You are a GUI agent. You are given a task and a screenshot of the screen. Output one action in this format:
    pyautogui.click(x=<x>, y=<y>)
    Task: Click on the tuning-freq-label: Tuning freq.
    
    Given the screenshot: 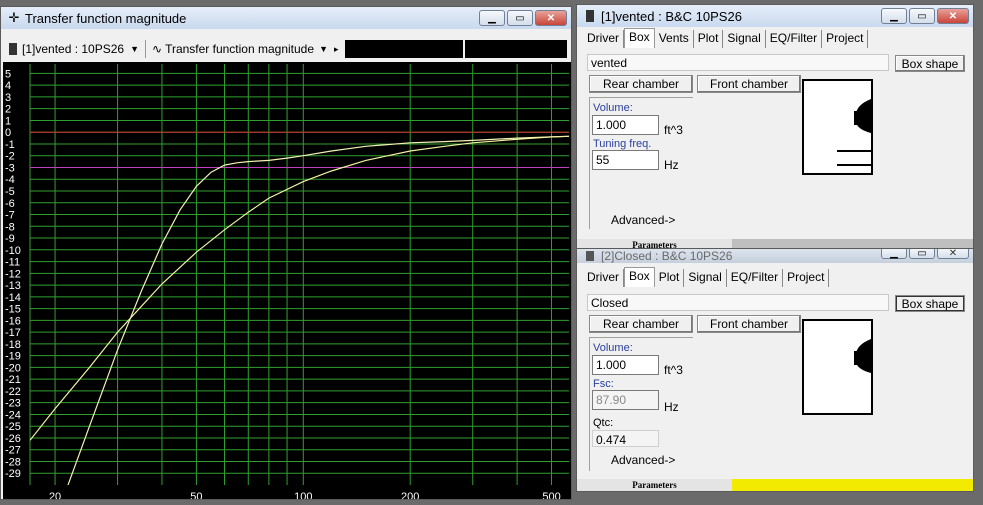 What is the action you would take?
    pyautogui.click(x=622, y=144)
    